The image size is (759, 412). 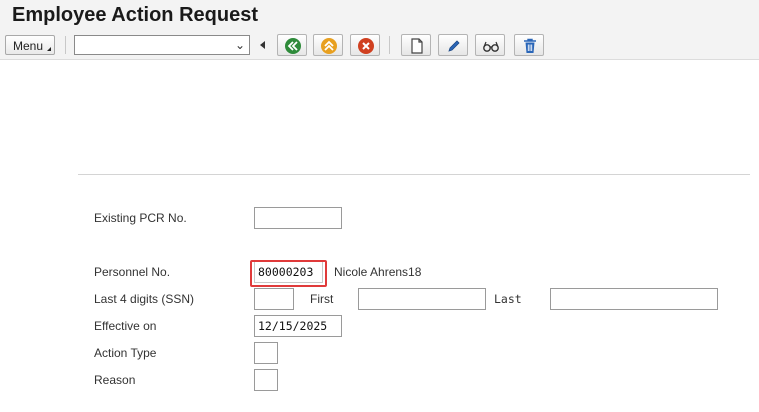 I want to click on command-field: ⌄, so click(x=162, y=45).